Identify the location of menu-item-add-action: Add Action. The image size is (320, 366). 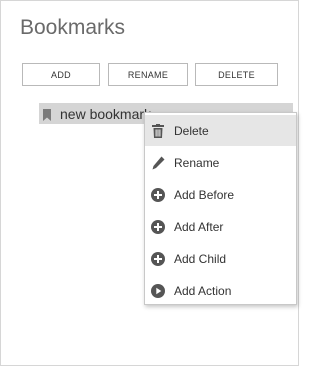
(220, 290).